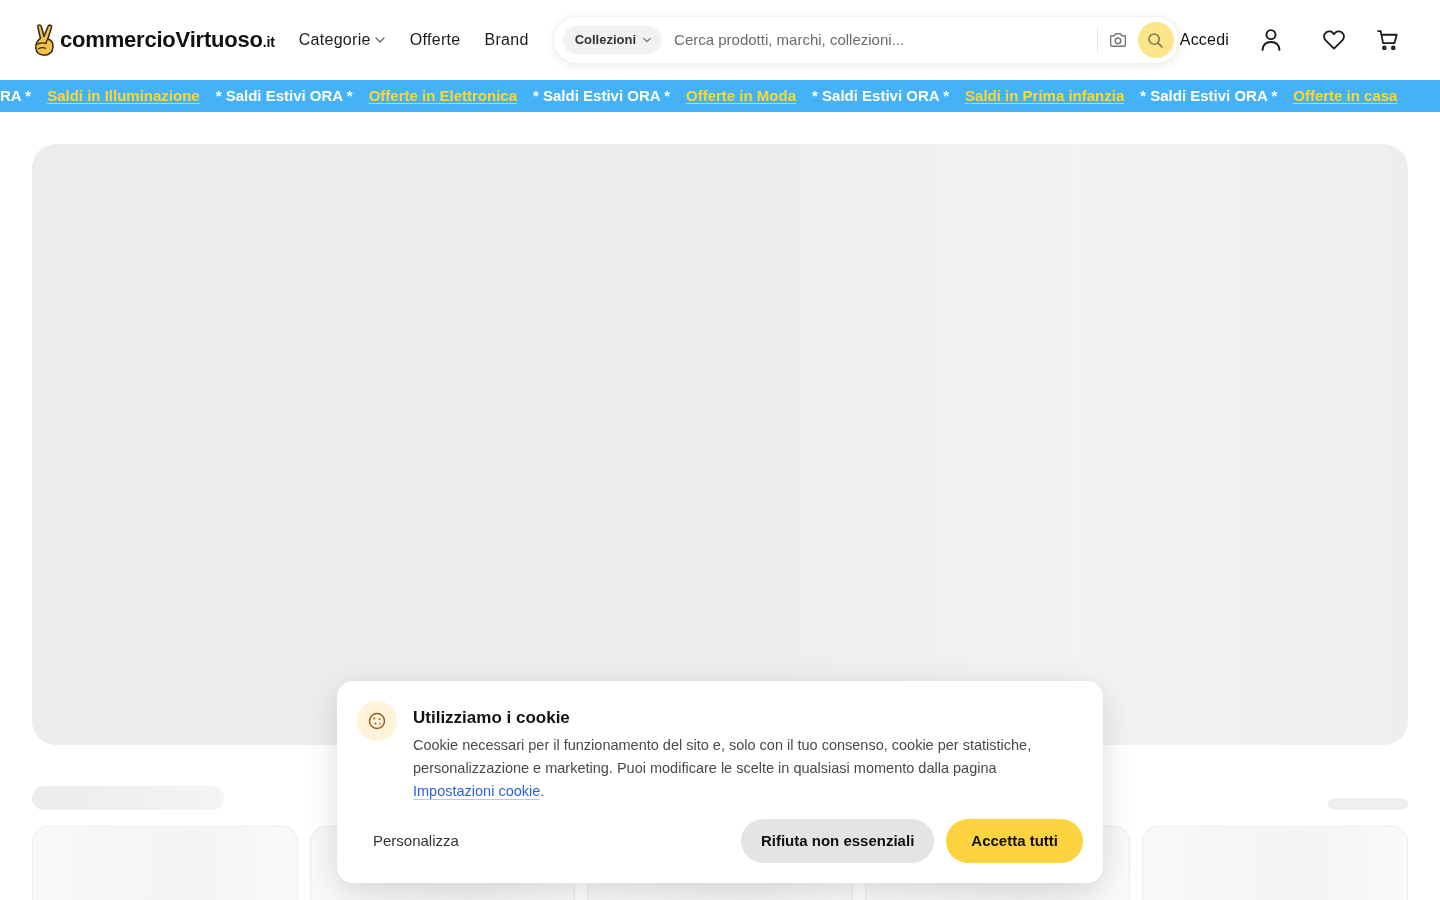 The image size is (1440, 900). Describe the element at coordinates (1117, 40) in the screenshot. I see `camera-icon` at that location.